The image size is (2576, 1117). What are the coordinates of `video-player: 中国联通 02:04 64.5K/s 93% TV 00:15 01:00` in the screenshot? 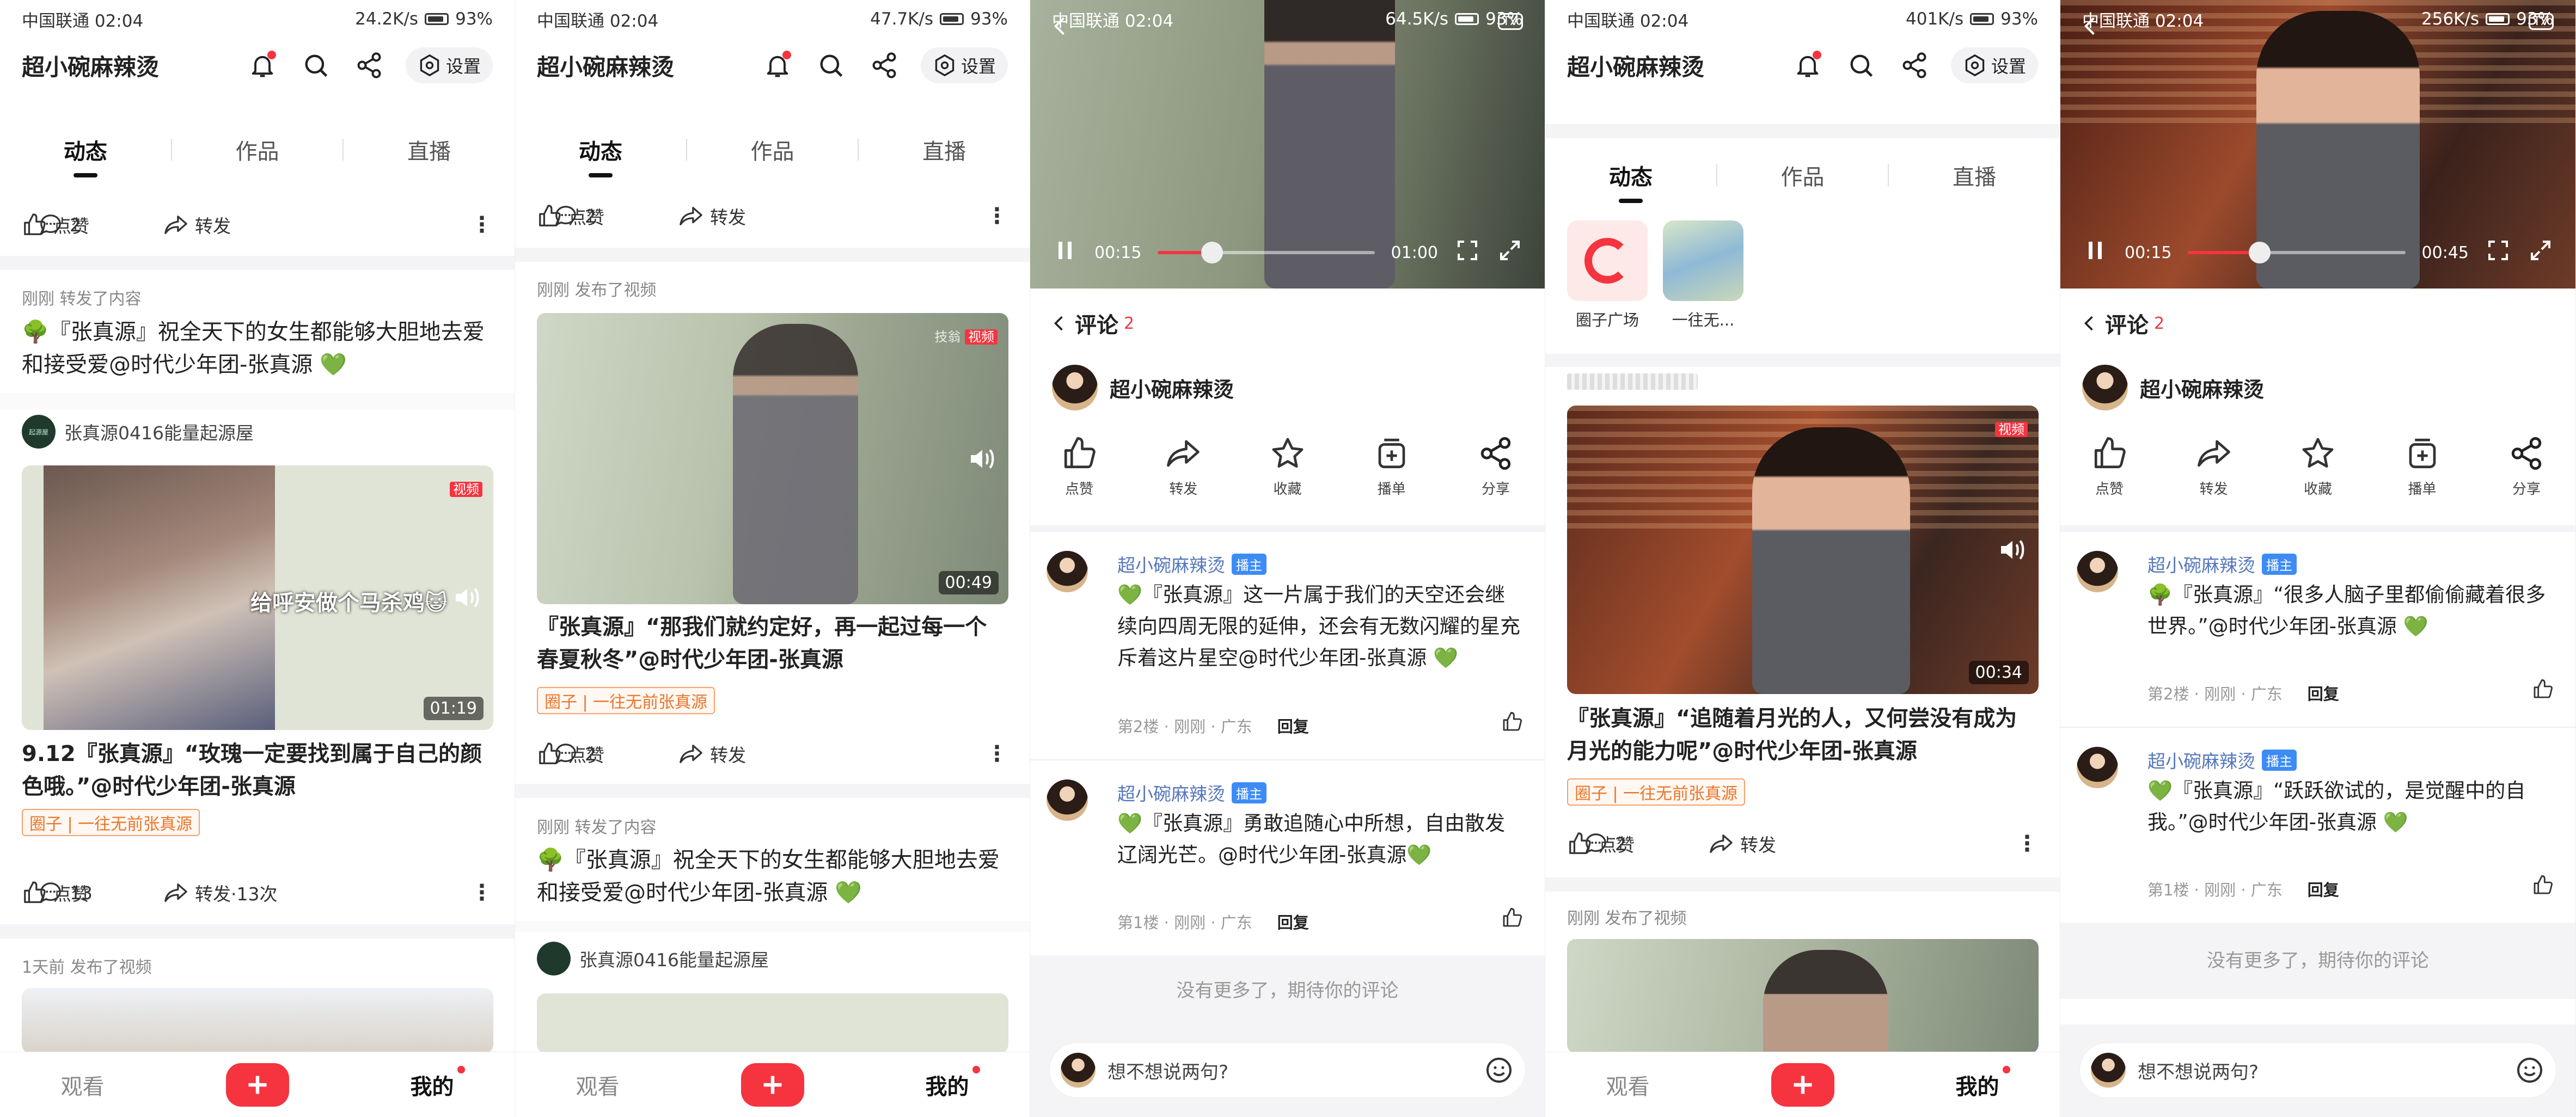 It's located at (1287, 144).